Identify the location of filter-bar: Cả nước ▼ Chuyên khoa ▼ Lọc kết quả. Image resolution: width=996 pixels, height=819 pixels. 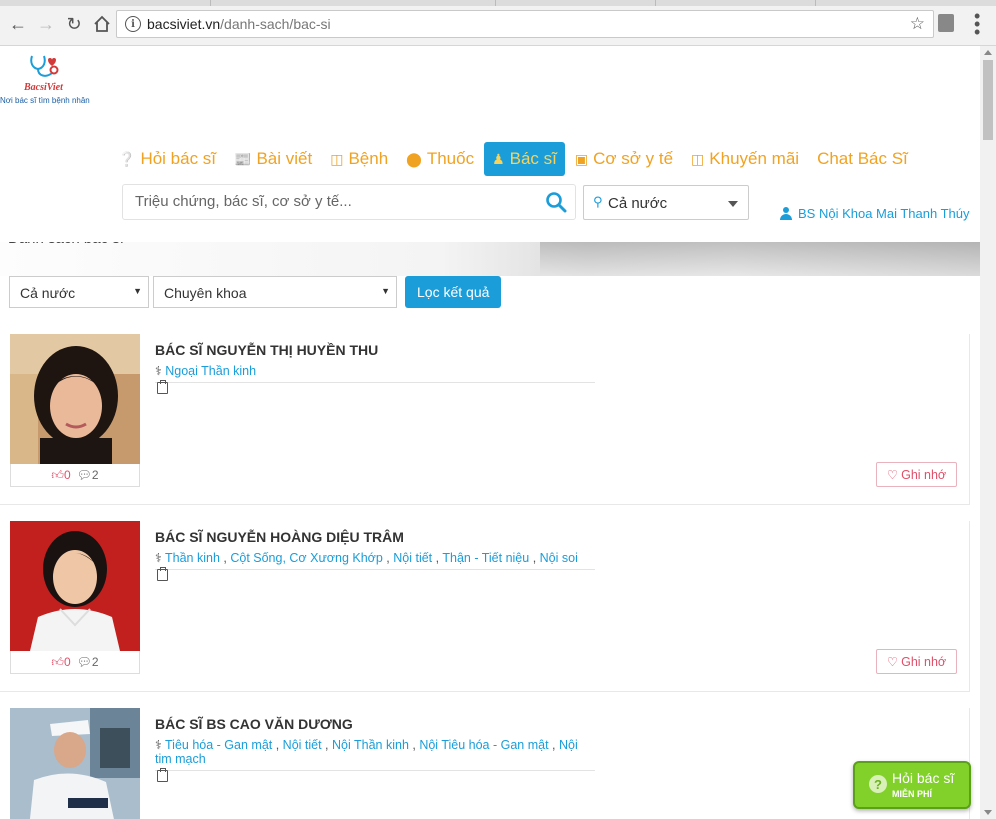
(255, 292).